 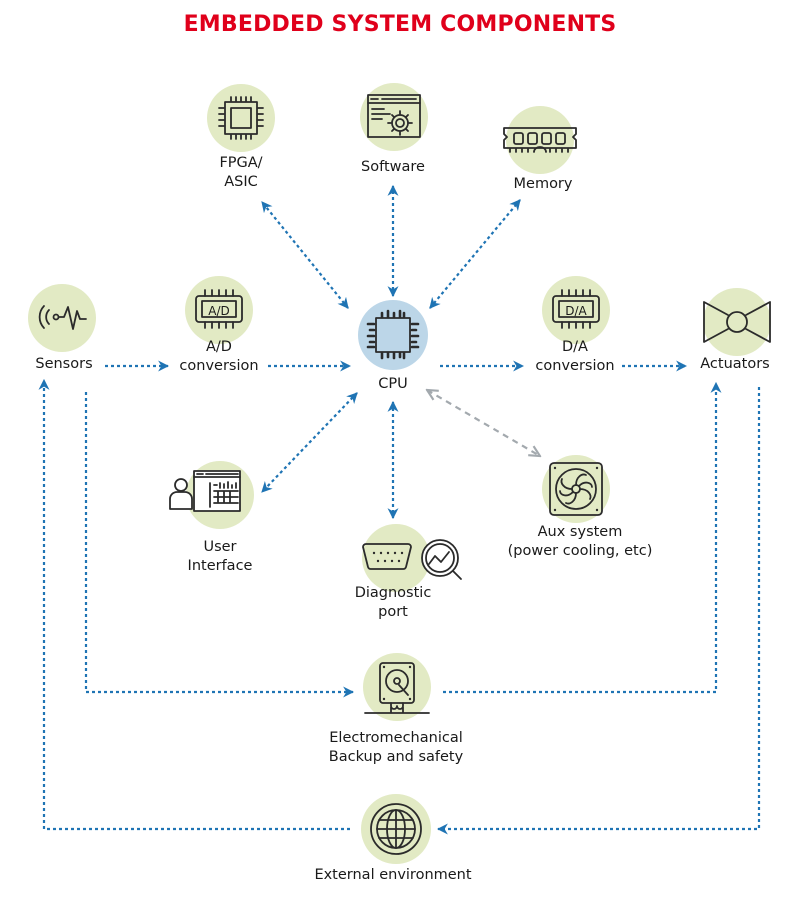 I want to click on memory-node-circle, so click(x=540, y=140).